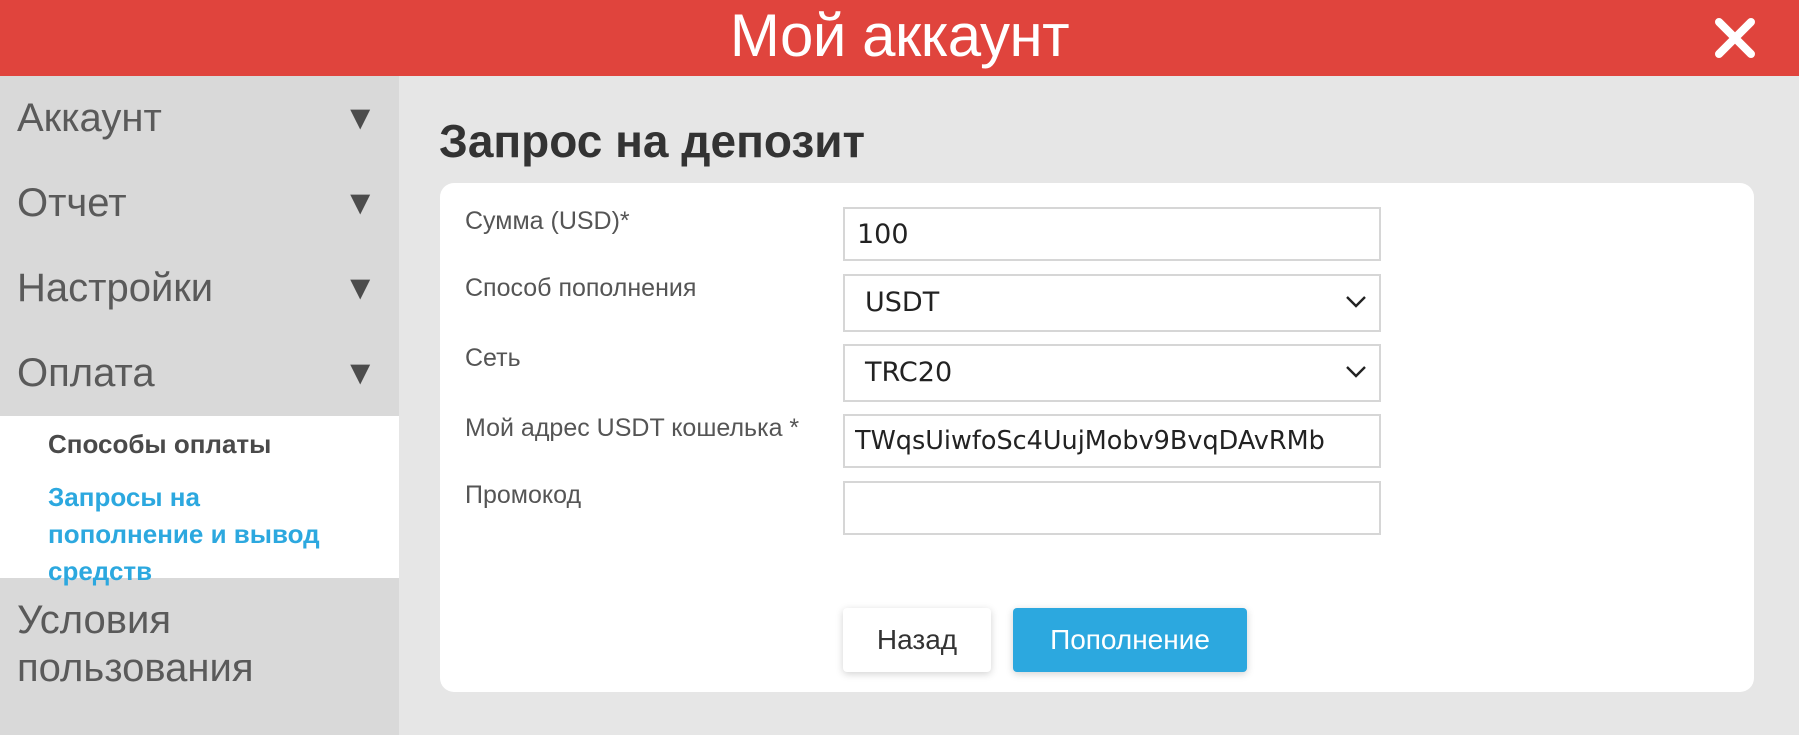  I want to click on network-value: TRC20, so click(909, 372).